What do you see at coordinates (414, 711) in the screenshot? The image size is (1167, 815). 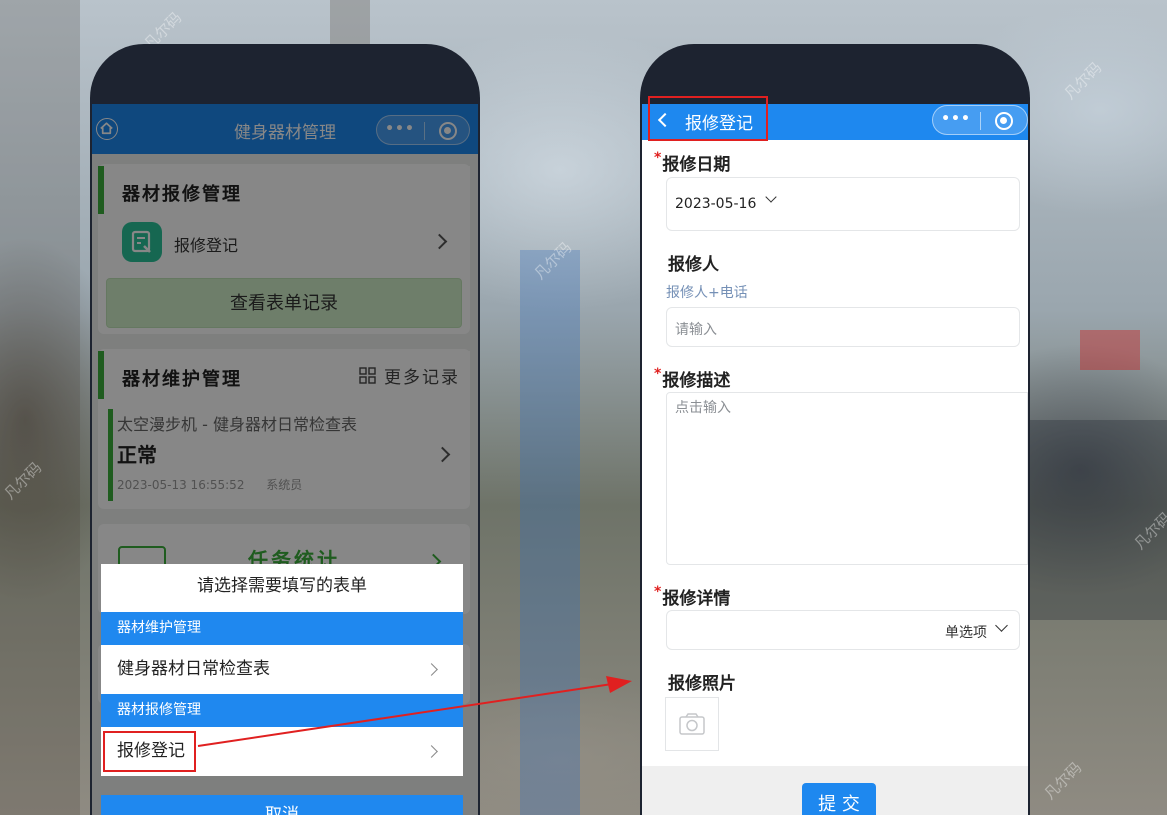 I see `pointer-arrow` at bounding box center [414, 711].